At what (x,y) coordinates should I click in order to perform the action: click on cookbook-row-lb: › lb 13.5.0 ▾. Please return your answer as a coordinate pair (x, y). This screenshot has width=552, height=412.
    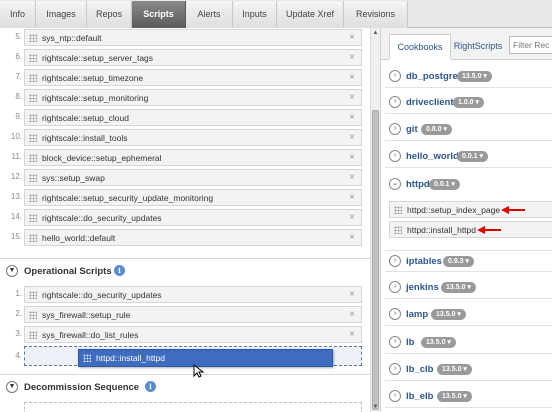
    Looking at the image, I should click on (468, 343).